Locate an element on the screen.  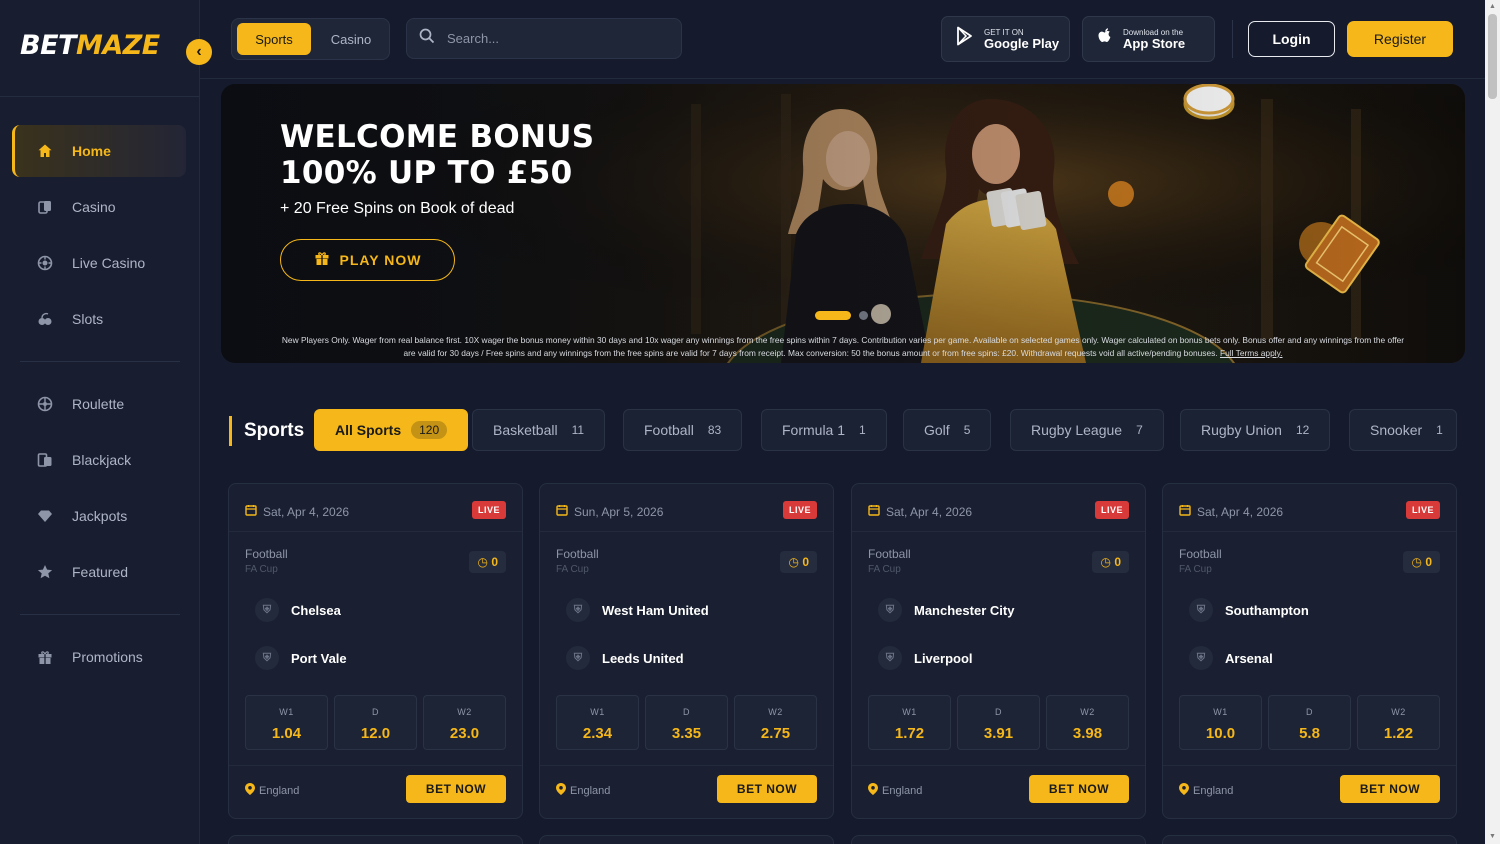
google-play-button: GET IT ON Google Play is located at coordinates (1005, 39).